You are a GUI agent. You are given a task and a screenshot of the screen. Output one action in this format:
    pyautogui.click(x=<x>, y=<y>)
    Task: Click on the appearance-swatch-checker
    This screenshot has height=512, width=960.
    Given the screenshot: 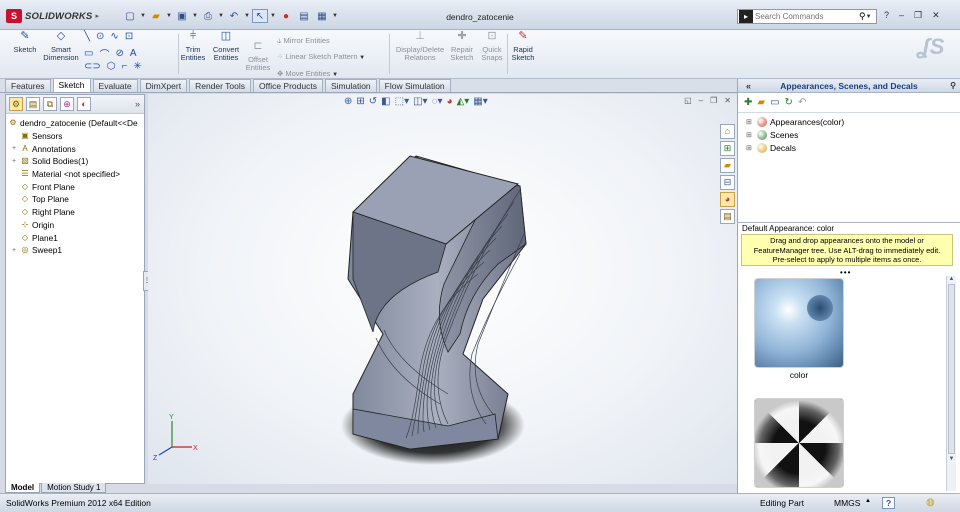 What is the action you would take?
    pyautogui.click(x=799, y=443)
    